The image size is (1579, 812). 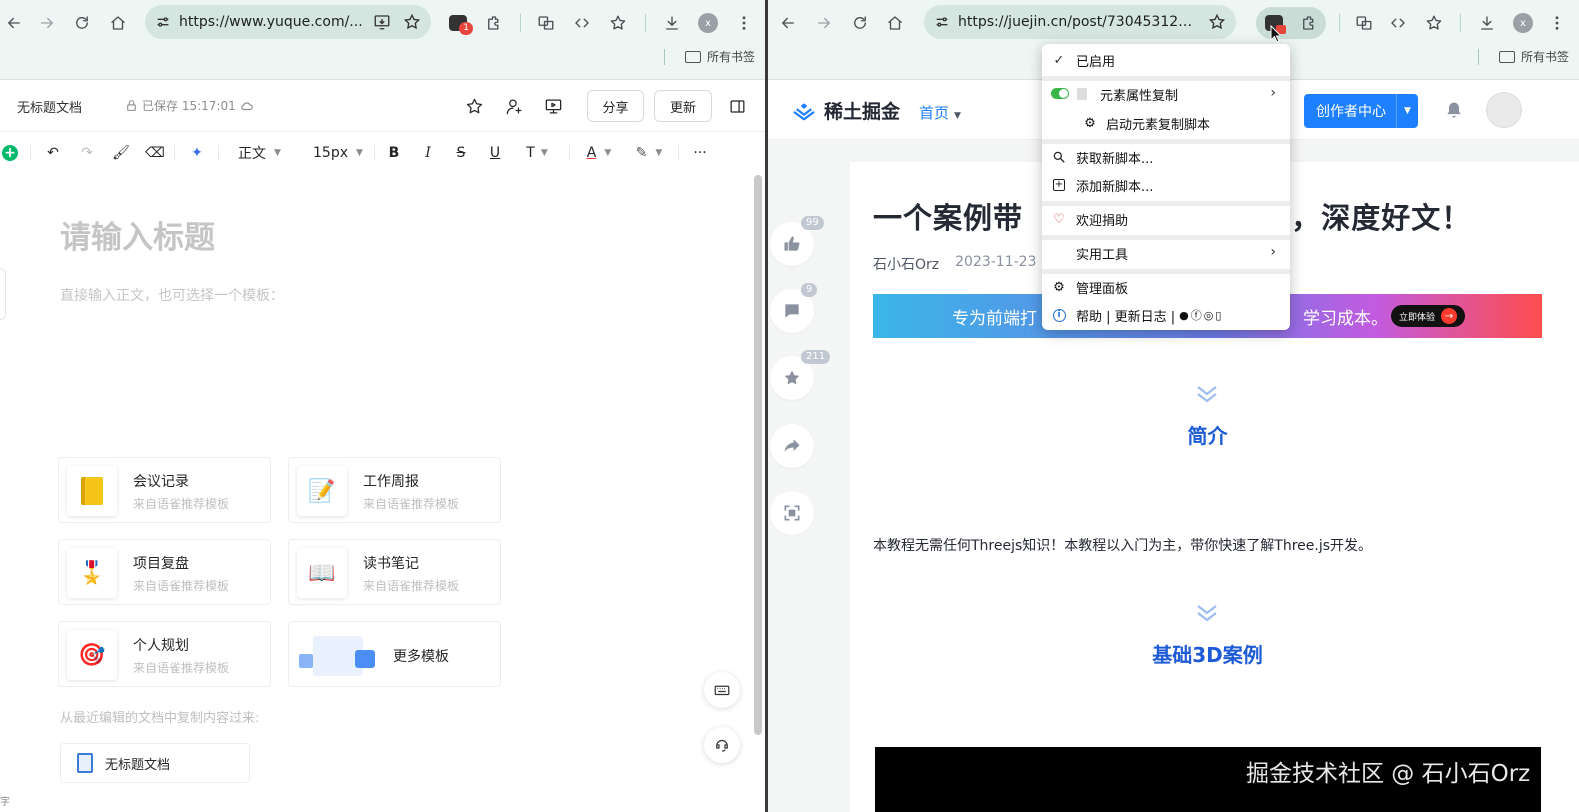 What do you see at coordinates (53, 153) in the screenshot?
I see `undo-icon: ↶` at bounding box center [53, 153].